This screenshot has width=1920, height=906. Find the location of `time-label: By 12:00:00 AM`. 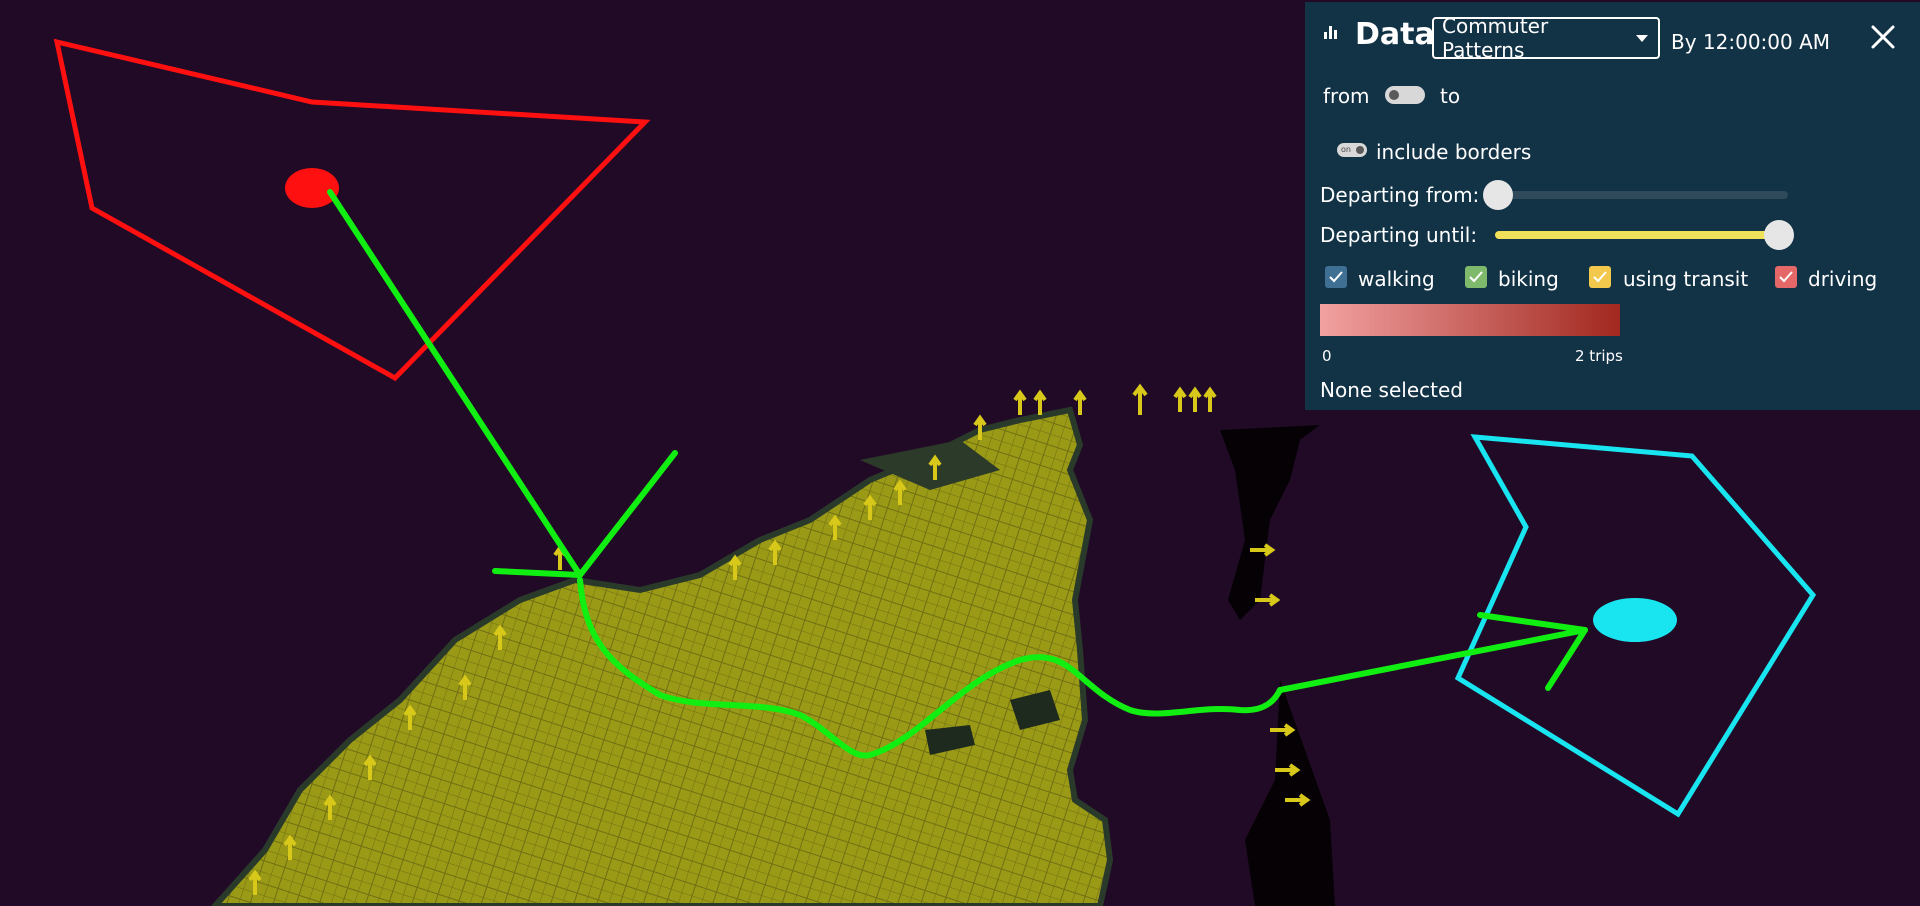

time-label: By 12:00:00 AM is located at coordinates (1751, 42).